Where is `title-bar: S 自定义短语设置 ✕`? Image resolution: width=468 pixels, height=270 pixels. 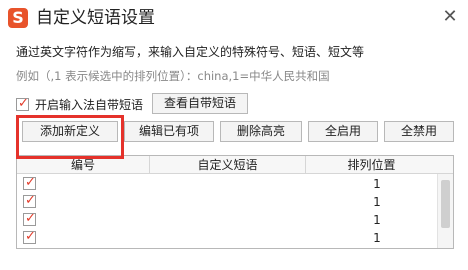
title-bar: S 自定义短语设置 ✕ is located at coordinates (234, 19).